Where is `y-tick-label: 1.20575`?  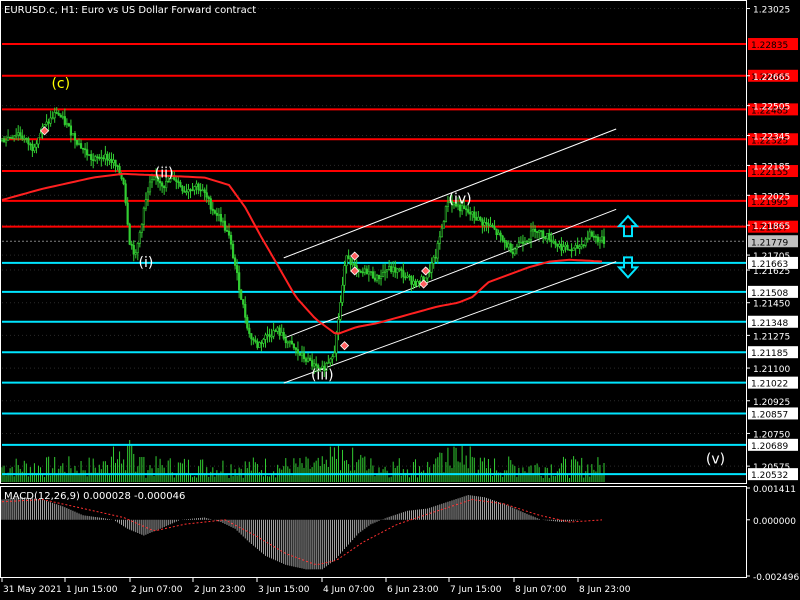 y-tick-label: 1.20575 is located at coordinates (771, 468).